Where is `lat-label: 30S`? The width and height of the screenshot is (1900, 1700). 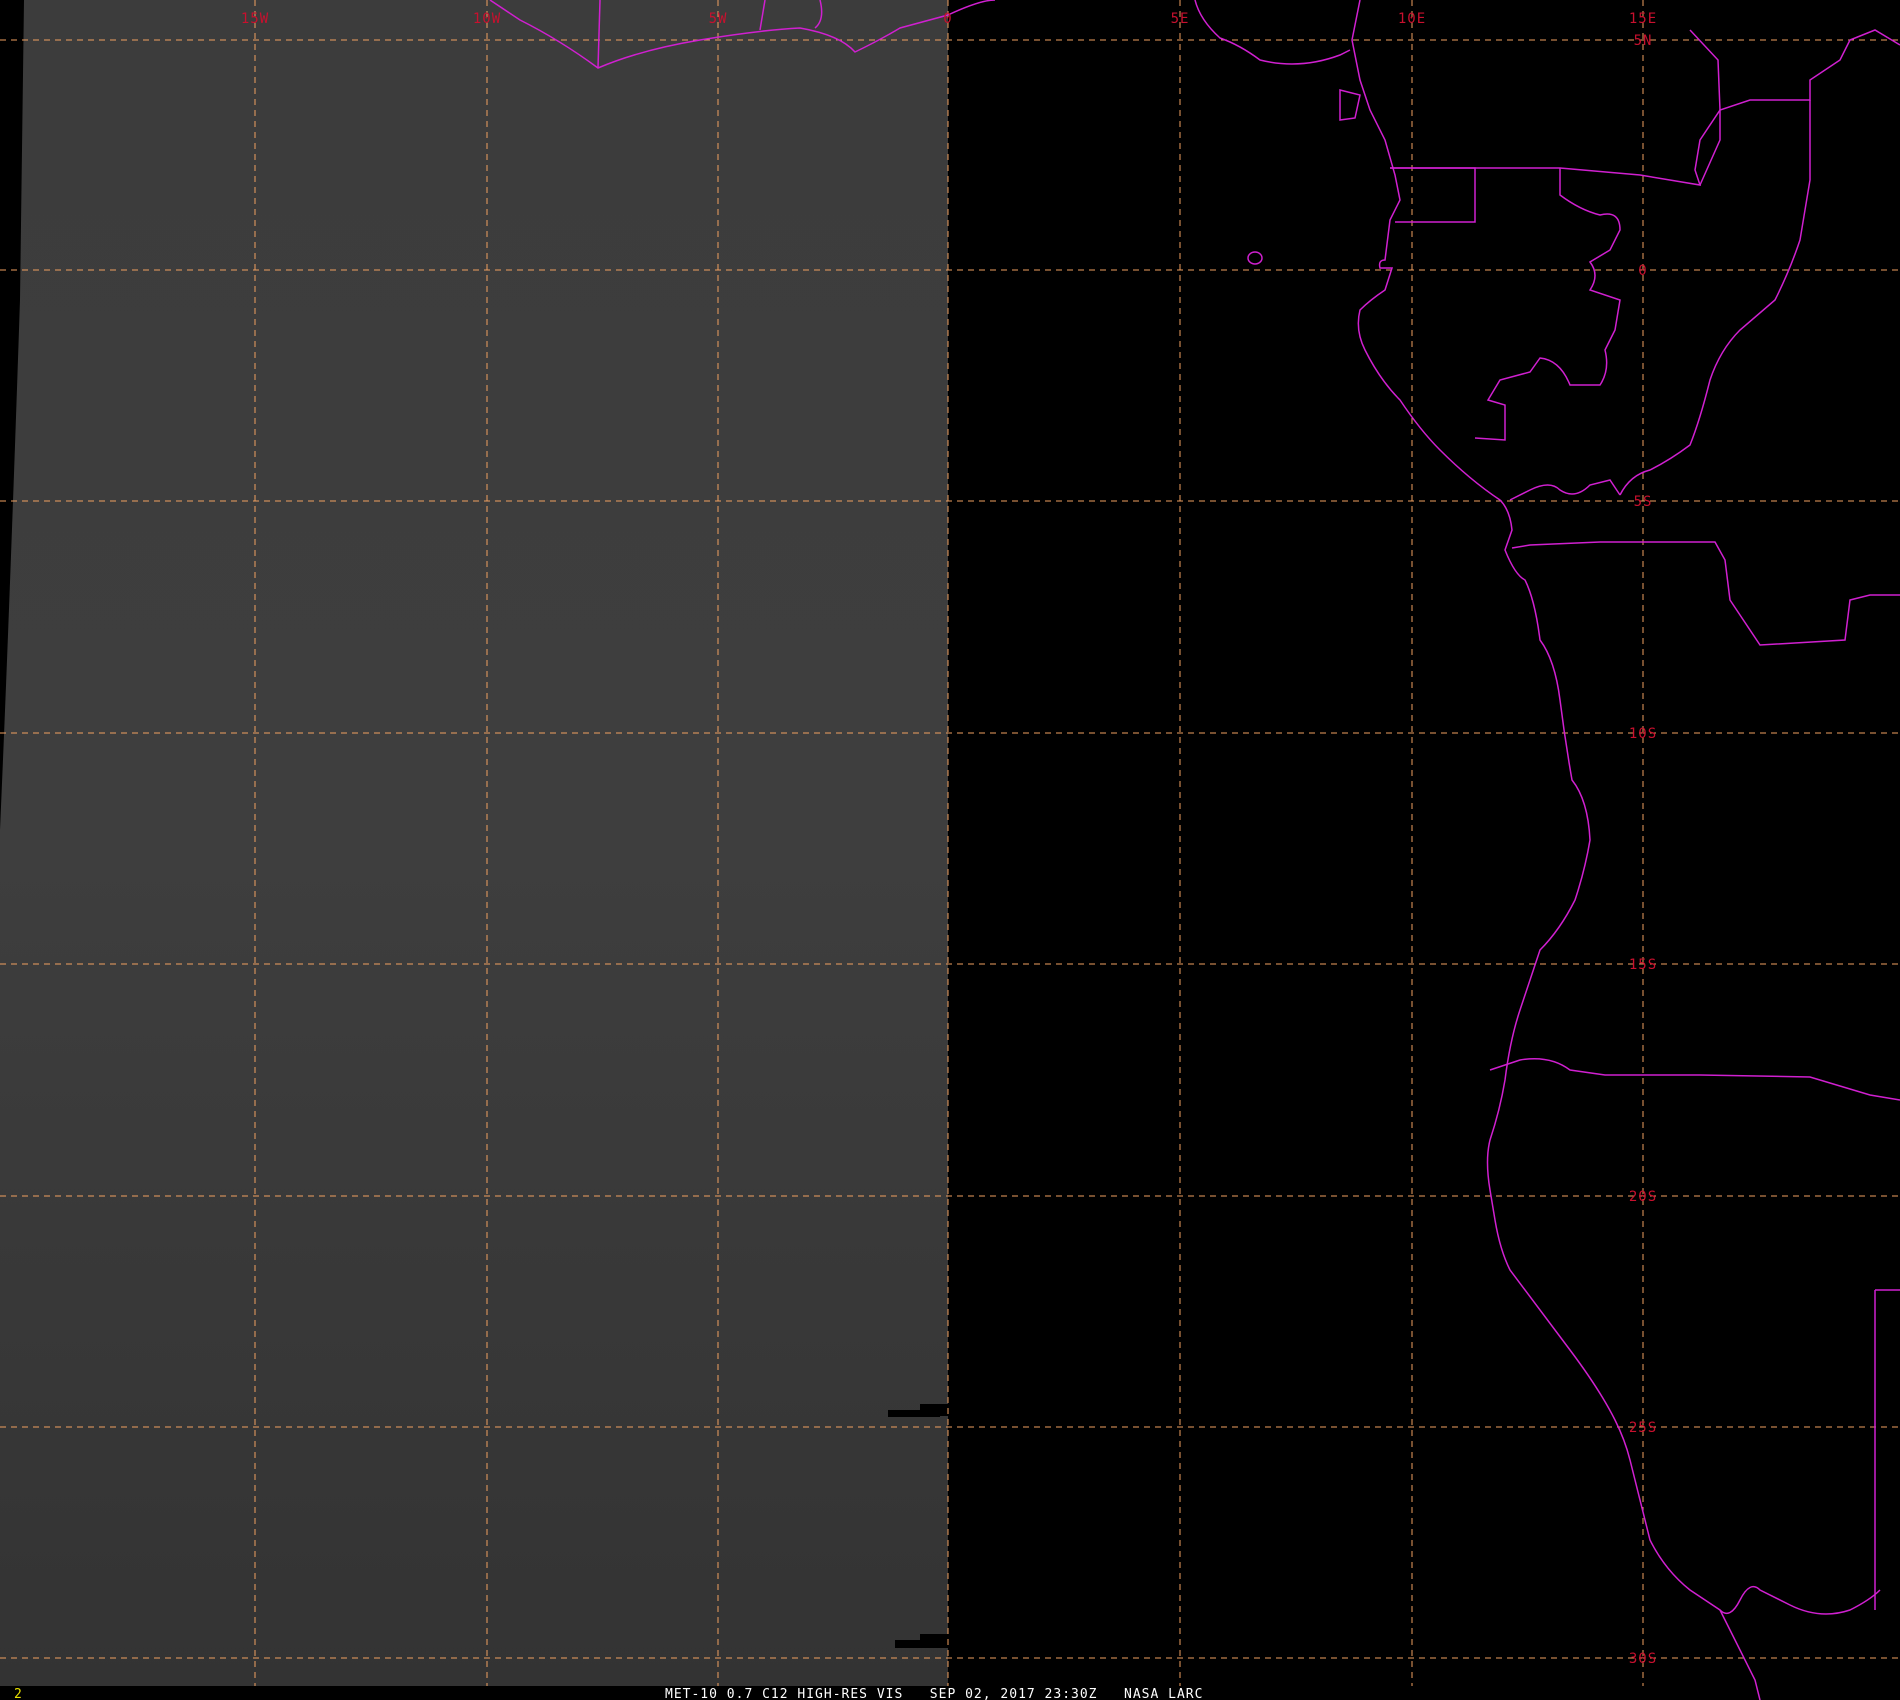
lat-label: 30S is located at coordinates (1643, 1659).